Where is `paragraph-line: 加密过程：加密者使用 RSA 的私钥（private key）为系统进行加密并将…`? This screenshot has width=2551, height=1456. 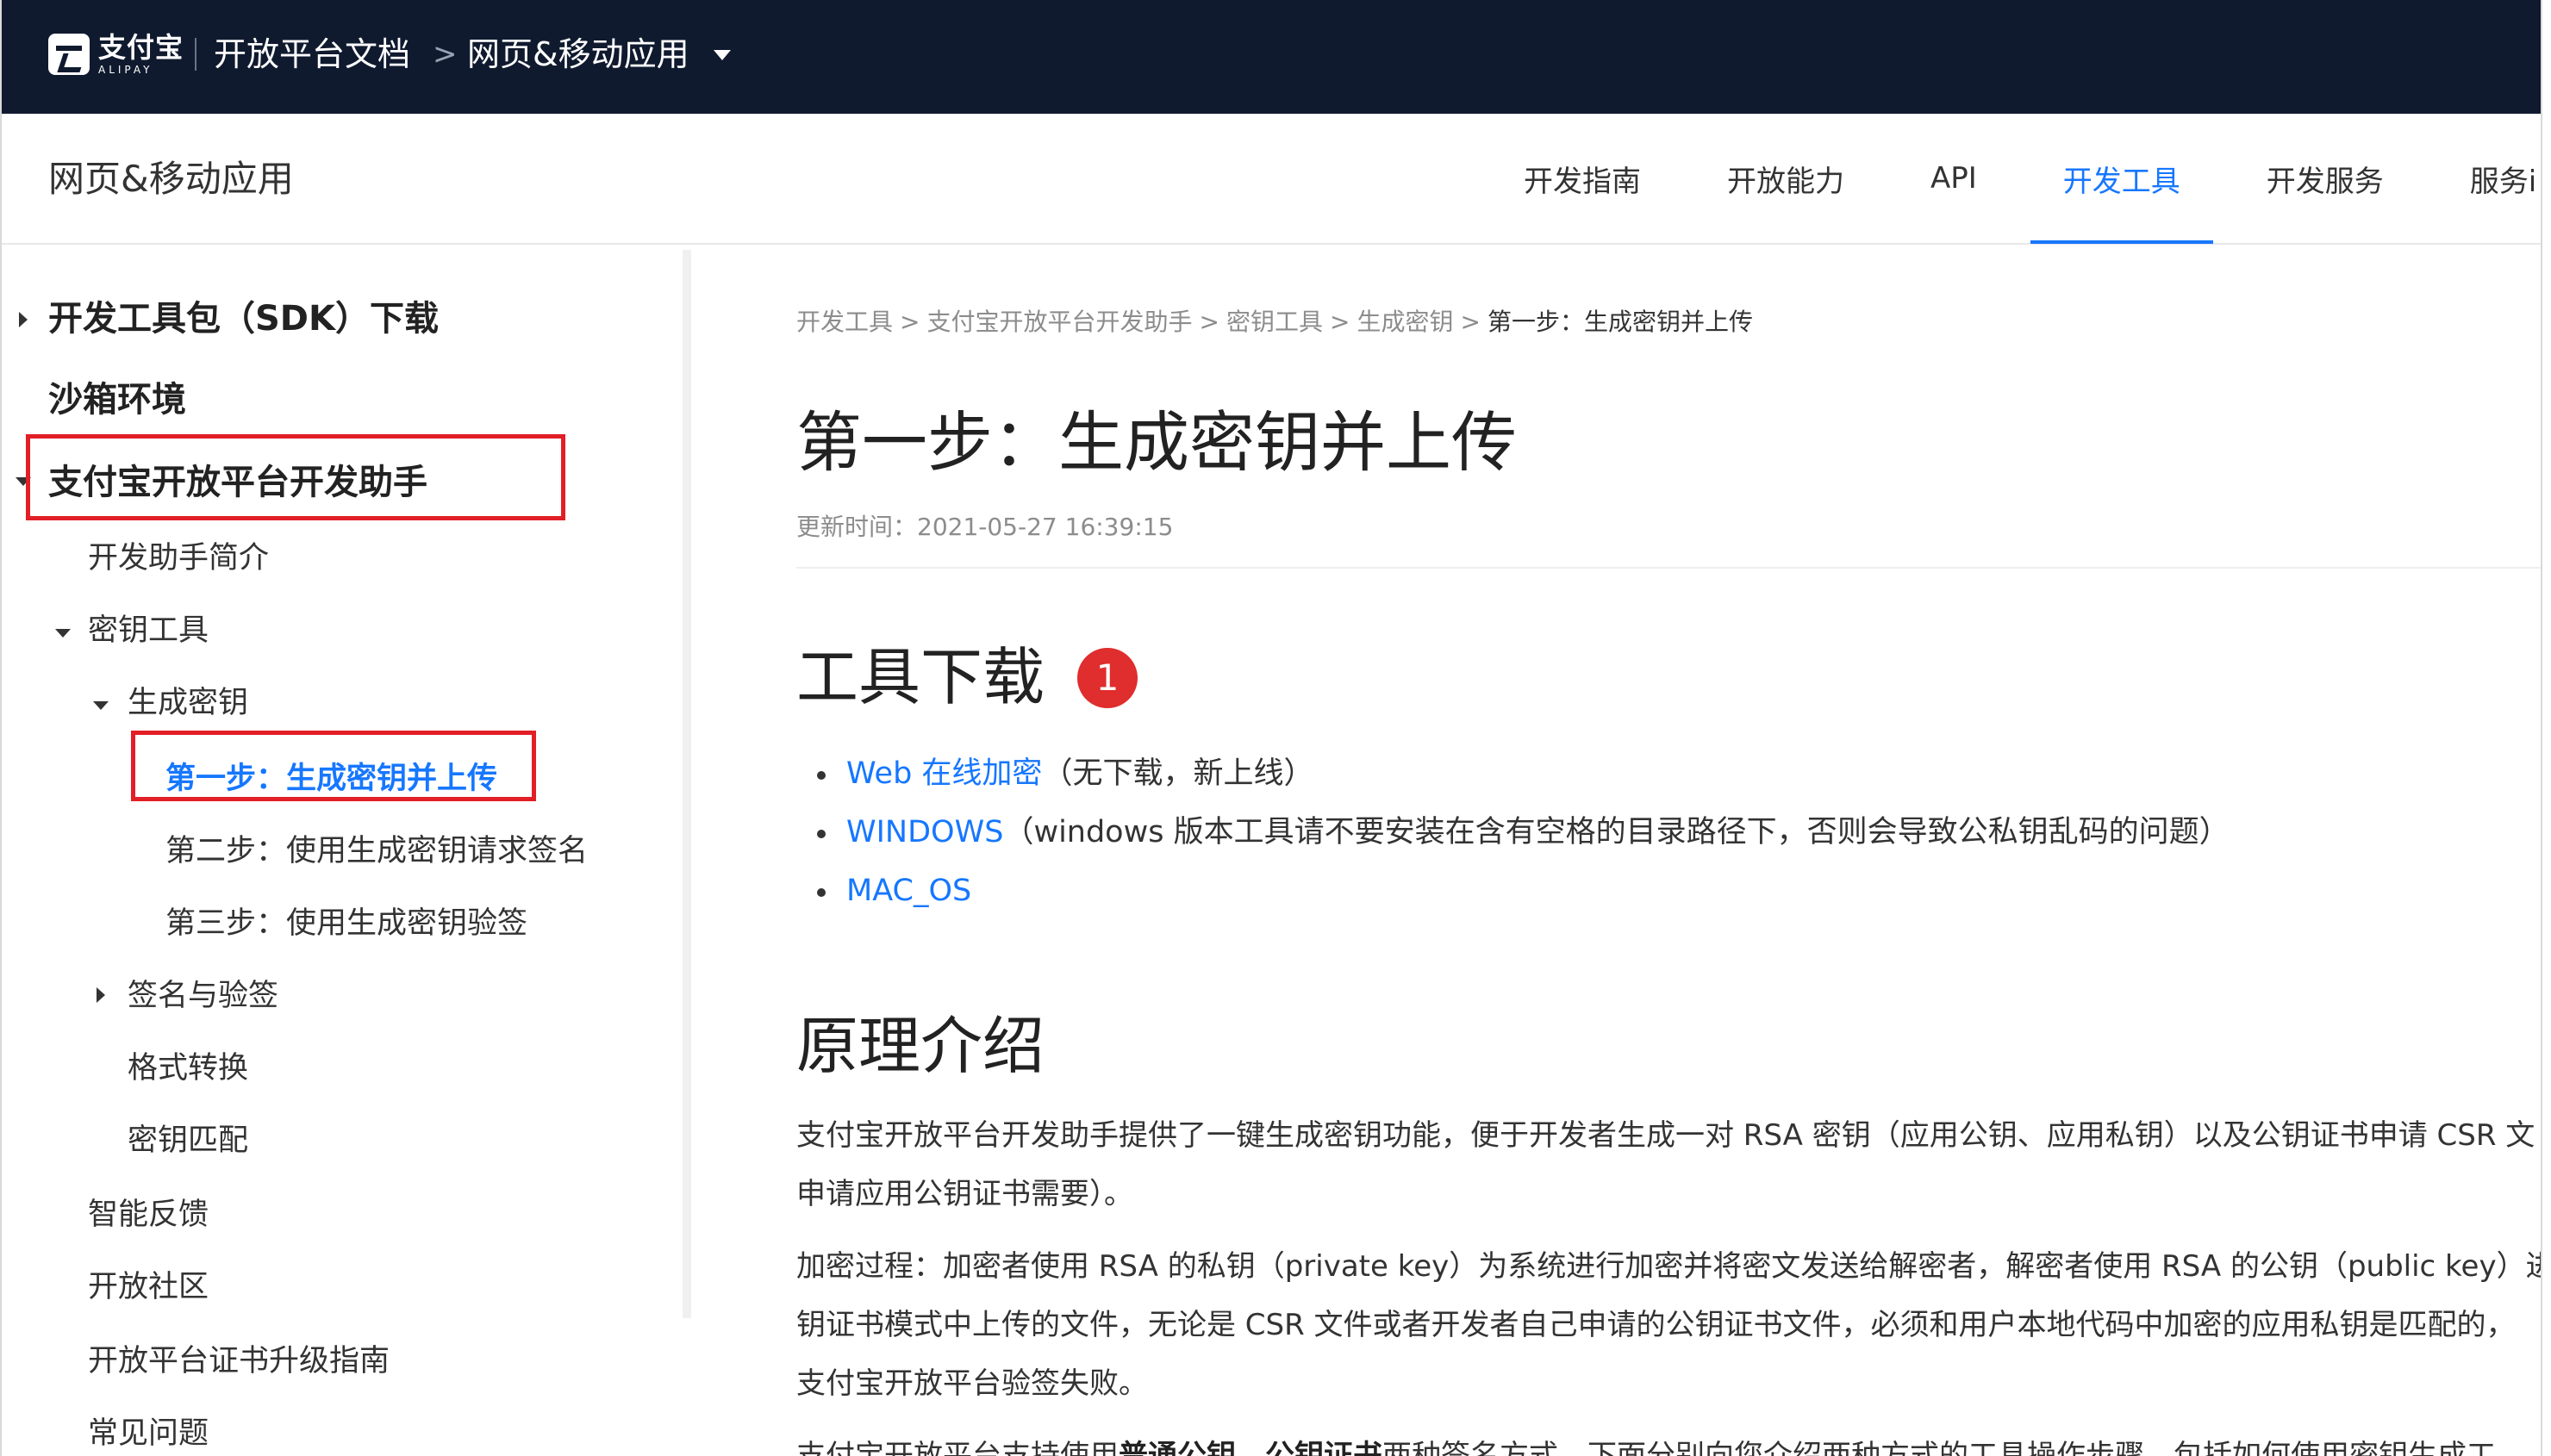 paragraph-line: 加密过程：加密者使用 RSA 的私钥（private key）为系统进行加密并将… is located at coordinates (1669, 1266).